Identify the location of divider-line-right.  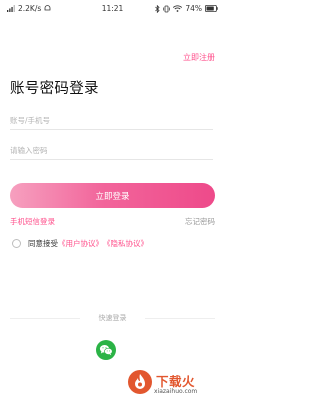
(180, 318).